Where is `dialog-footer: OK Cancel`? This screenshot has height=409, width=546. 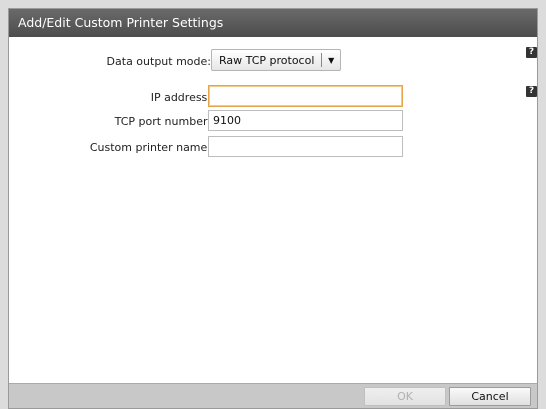 dialog-footer: OK Cancel is located at coordinates (273, 395).